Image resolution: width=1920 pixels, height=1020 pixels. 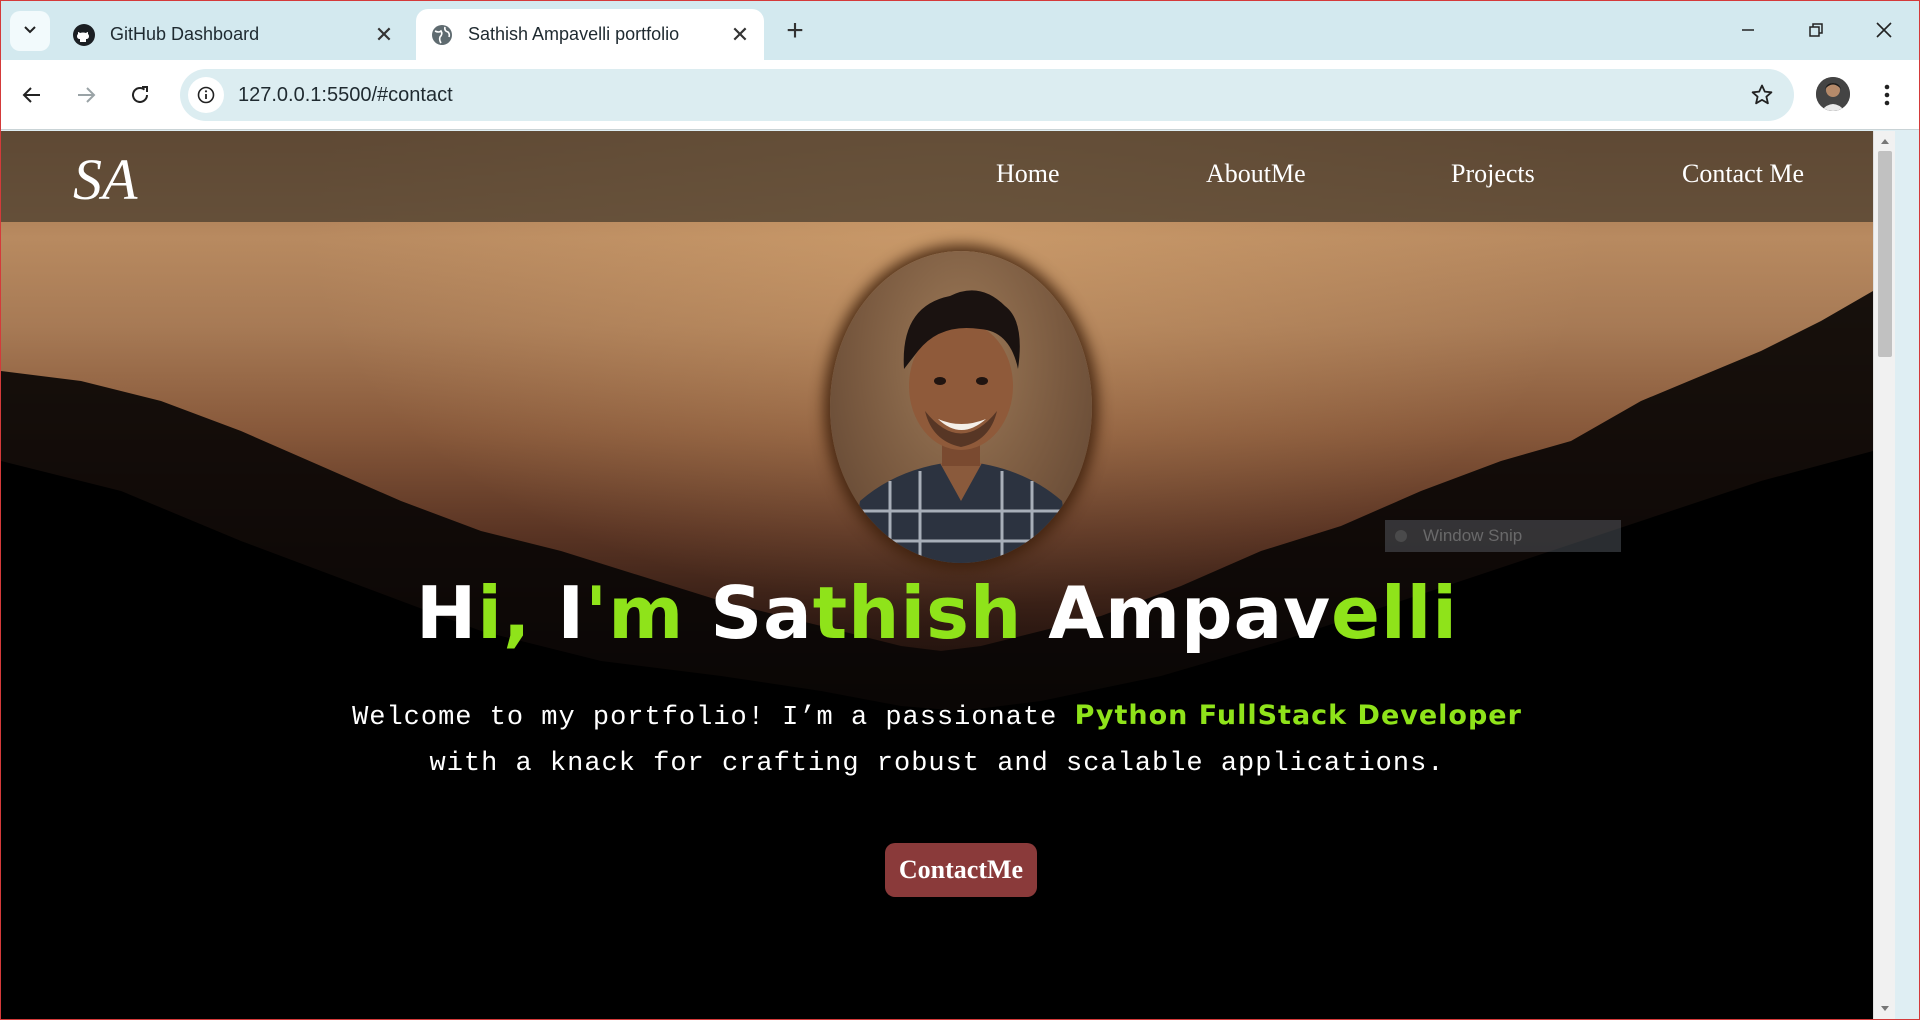 I want to click on browser-menu-button, so click(x=1887, y=95).